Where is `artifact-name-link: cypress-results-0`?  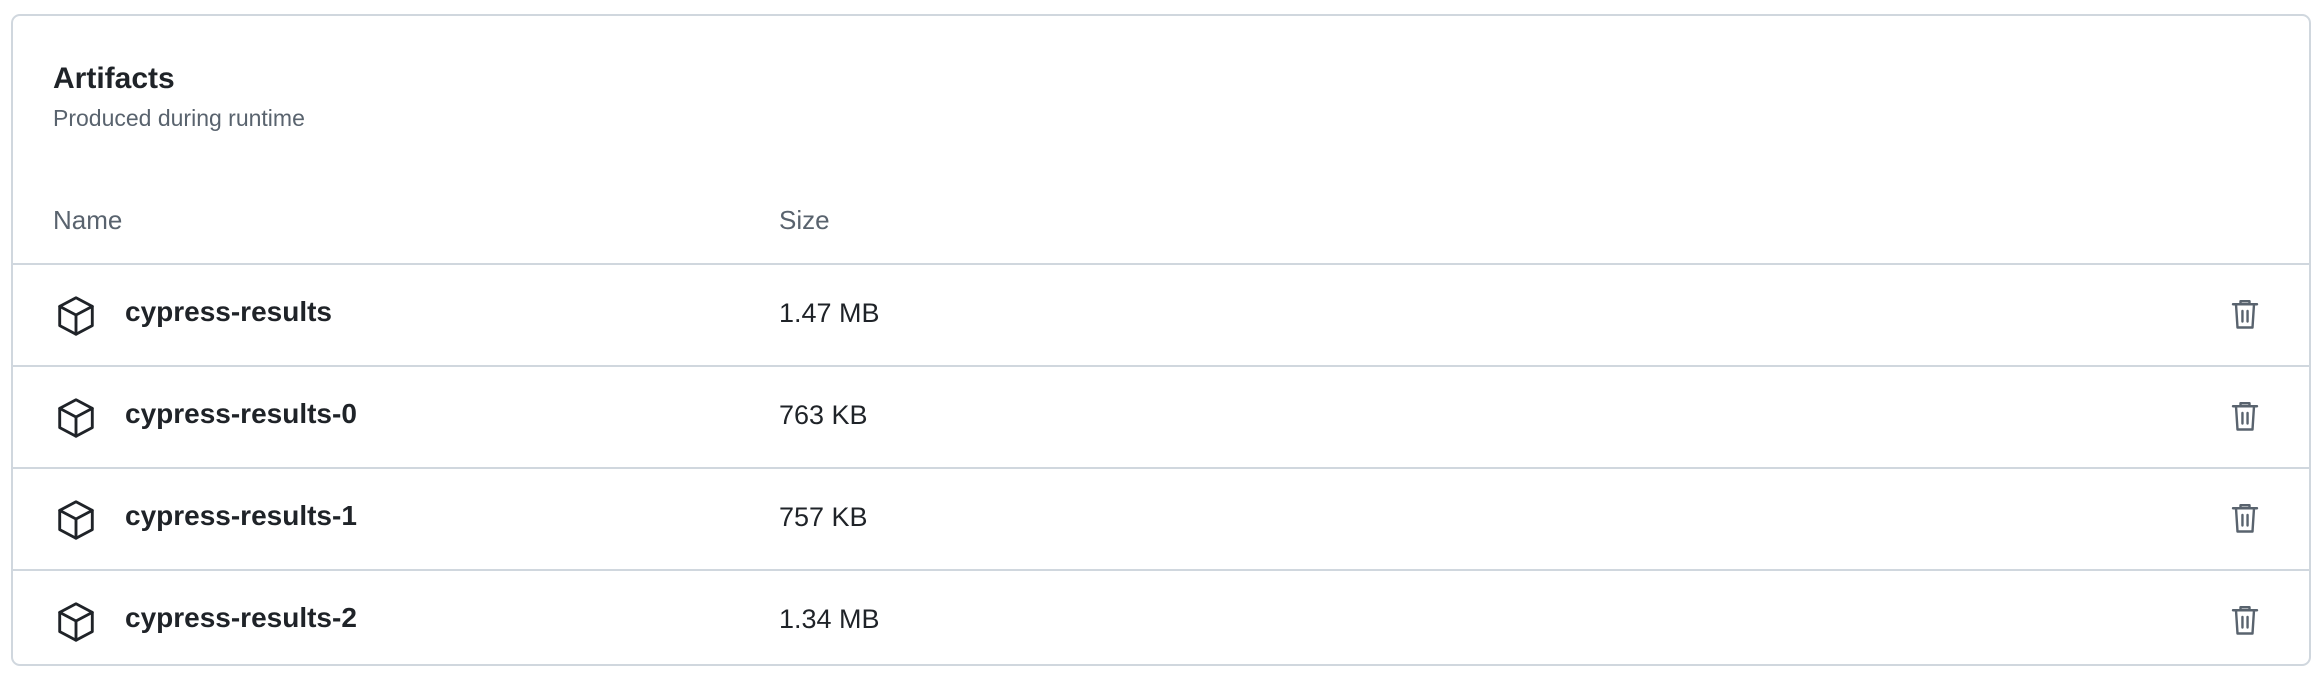
artifact-name-link: cypress-results-0 is located at coordinates (241, 414).